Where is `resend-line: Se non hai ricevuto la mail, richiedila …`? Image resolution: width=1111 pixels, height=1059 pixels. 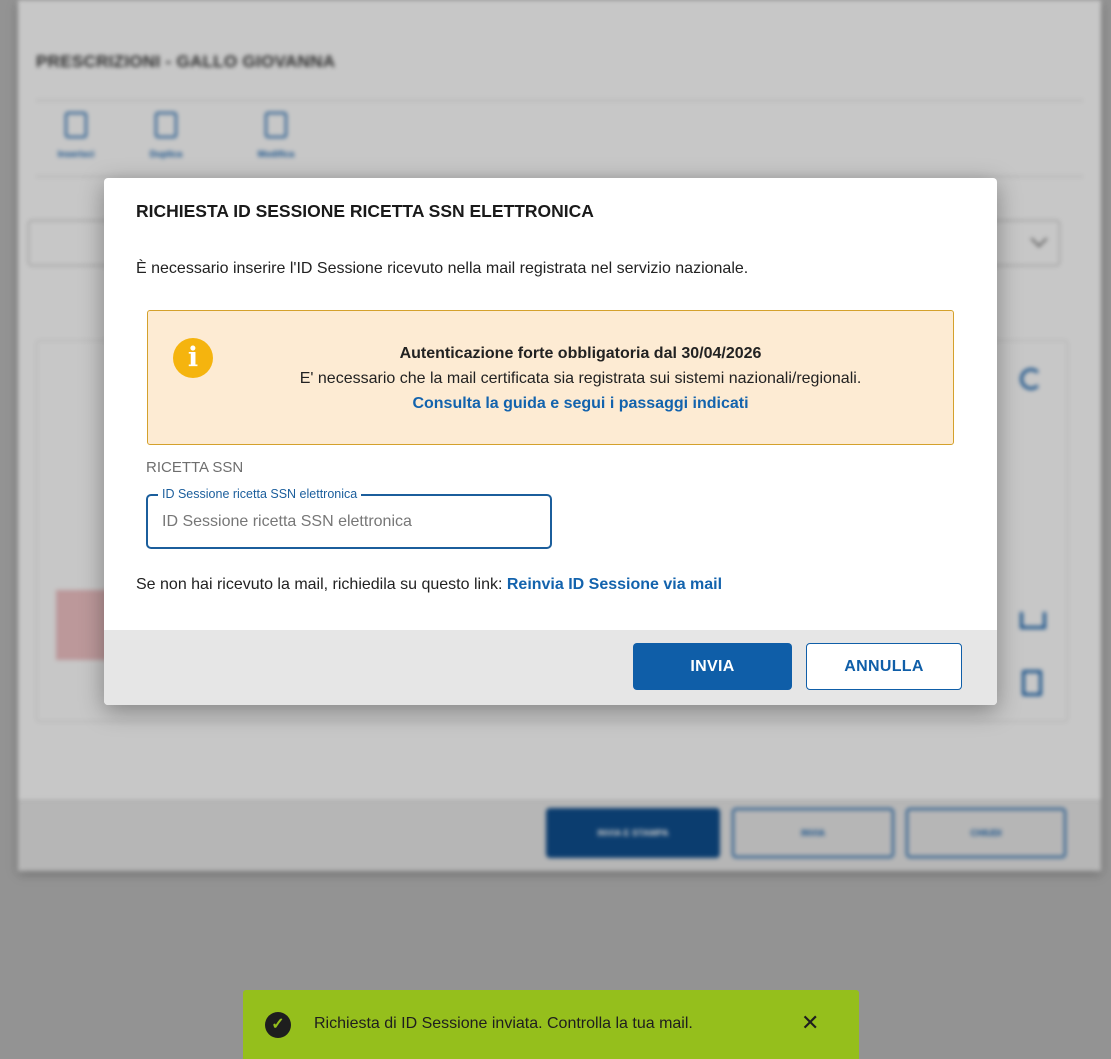
resend-line: Se non hai ricevuto la mail, richiedila … is located at coordinates (429, 585).